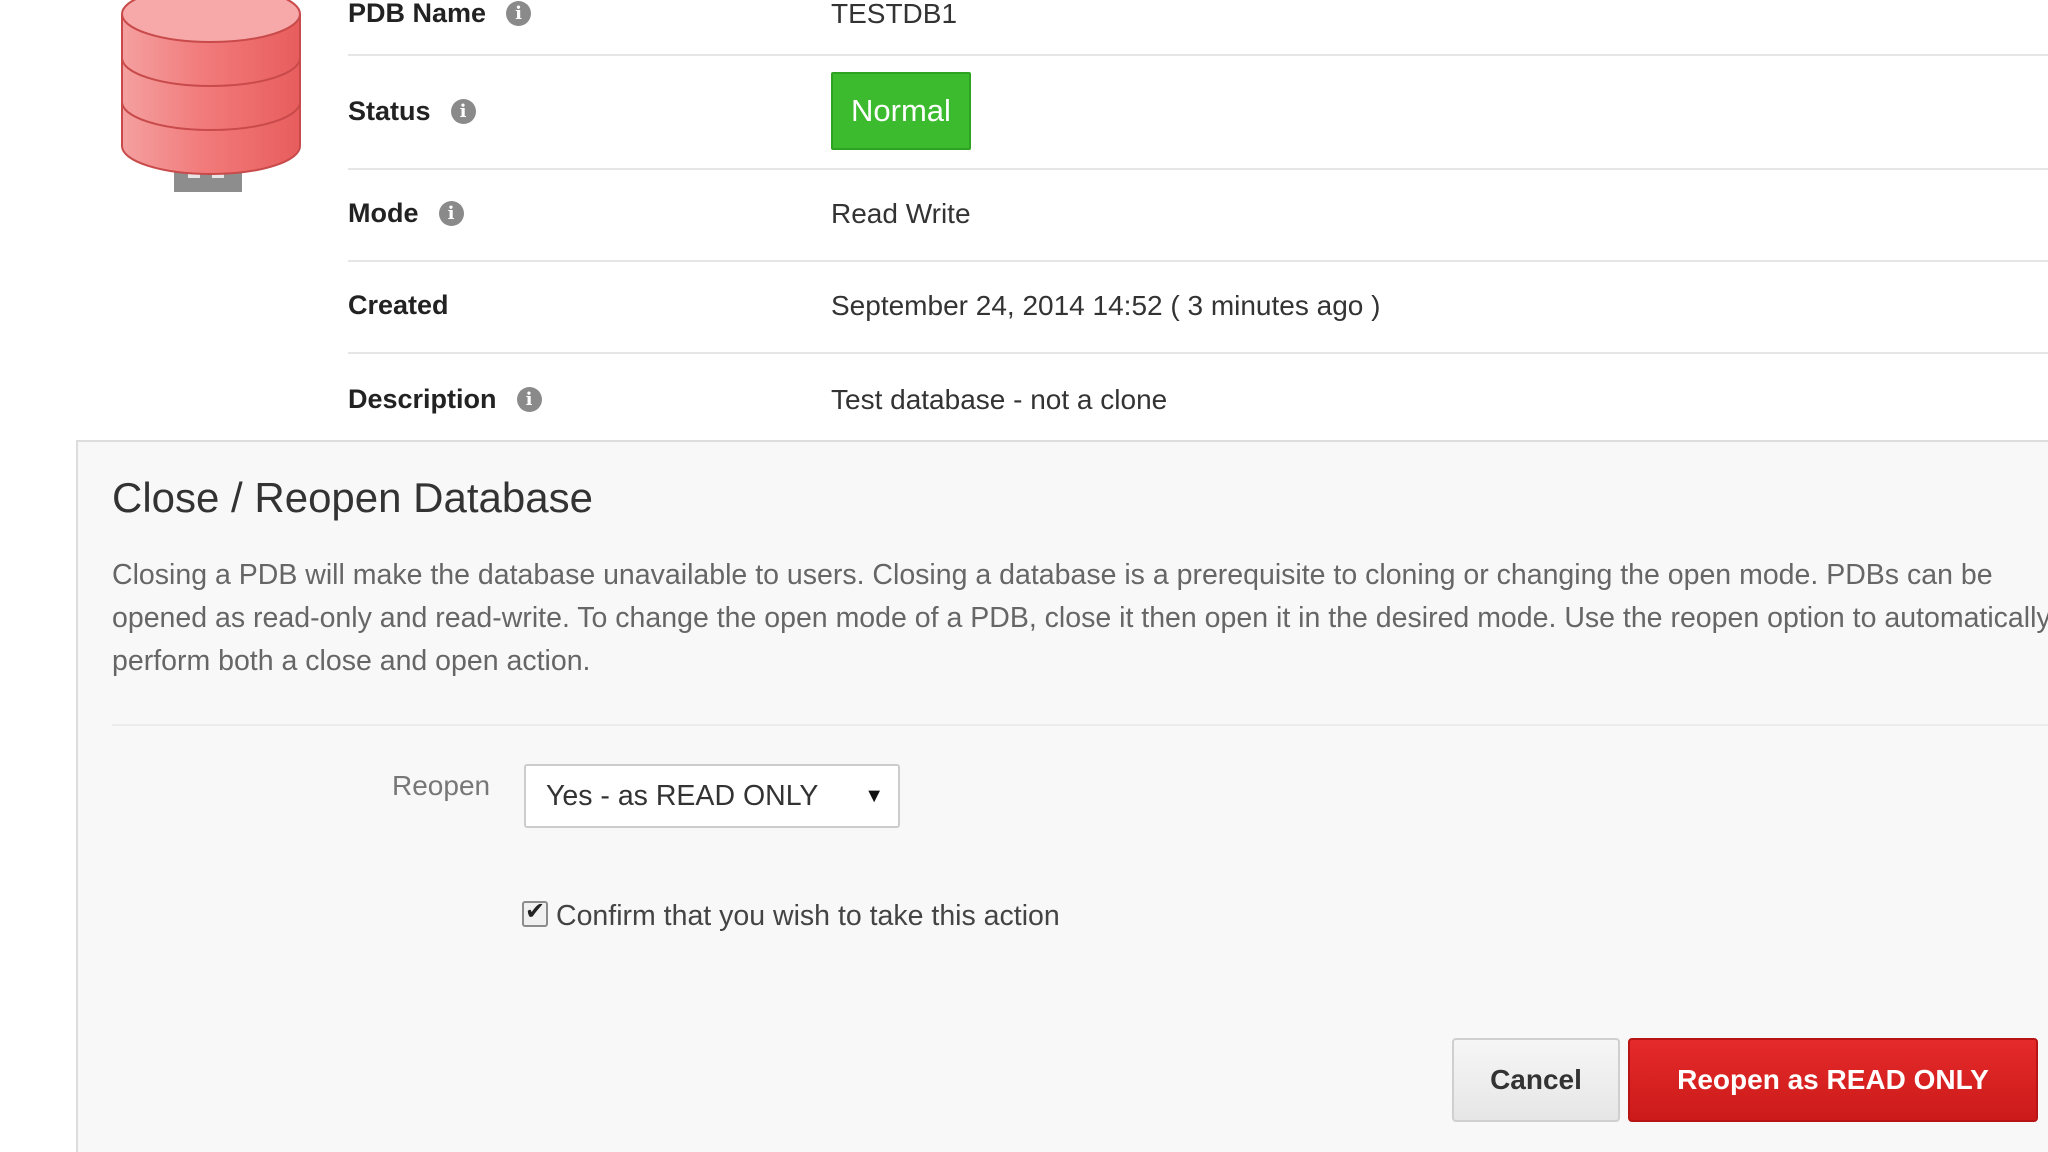 Image resolution: width=2048 pixels, height=1152 pixels. I want to click on description-label: Description, so click(422, 399).